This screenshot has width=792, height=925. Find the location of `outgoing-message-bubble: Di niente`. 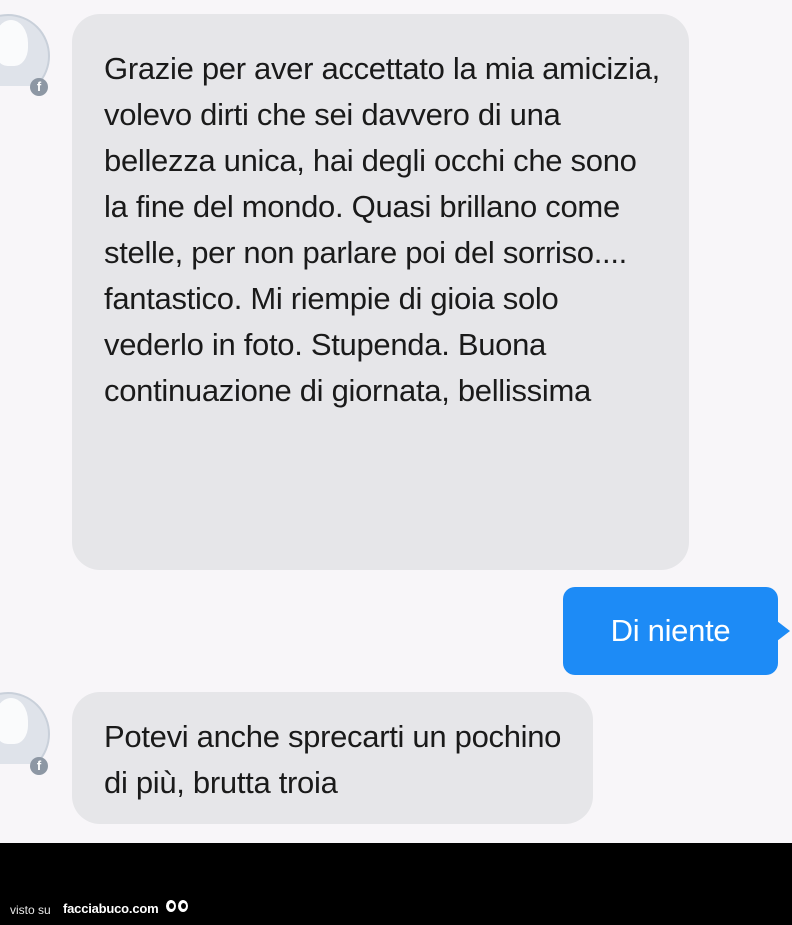

outgoing-message-bubble: Di niente is located at coordinates (676, 631).